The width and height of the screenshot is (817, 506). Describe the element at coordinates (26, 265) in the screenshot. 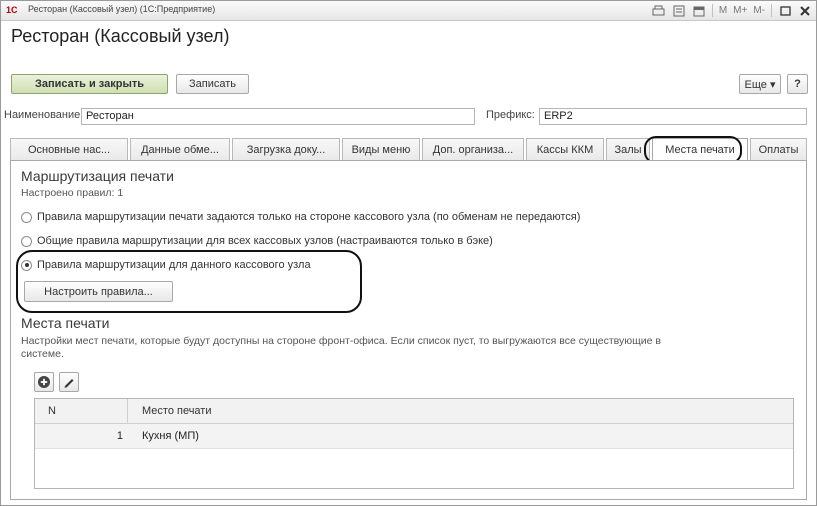

I see `radio-selected-icon` at that location.